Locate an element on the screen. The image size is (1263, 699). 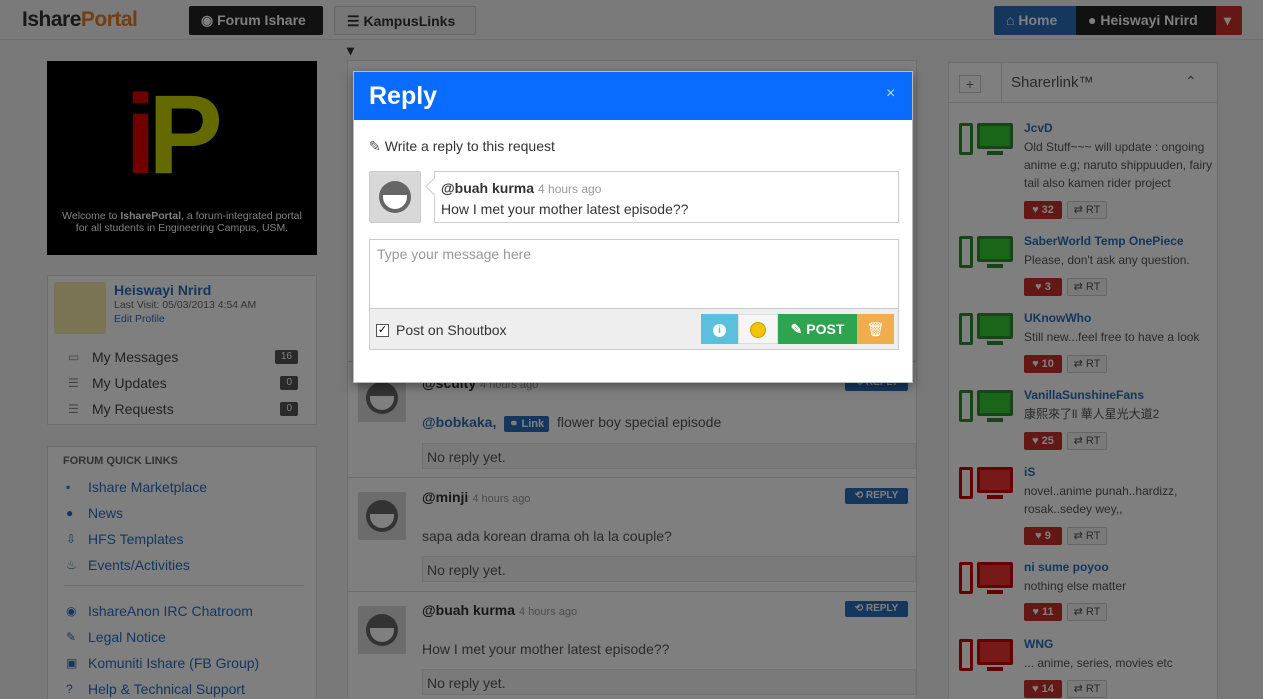
reply-toolbar: ✓ Post on Shoutbox i ✎ POST 🗑 is located at coordinates (634, 329).